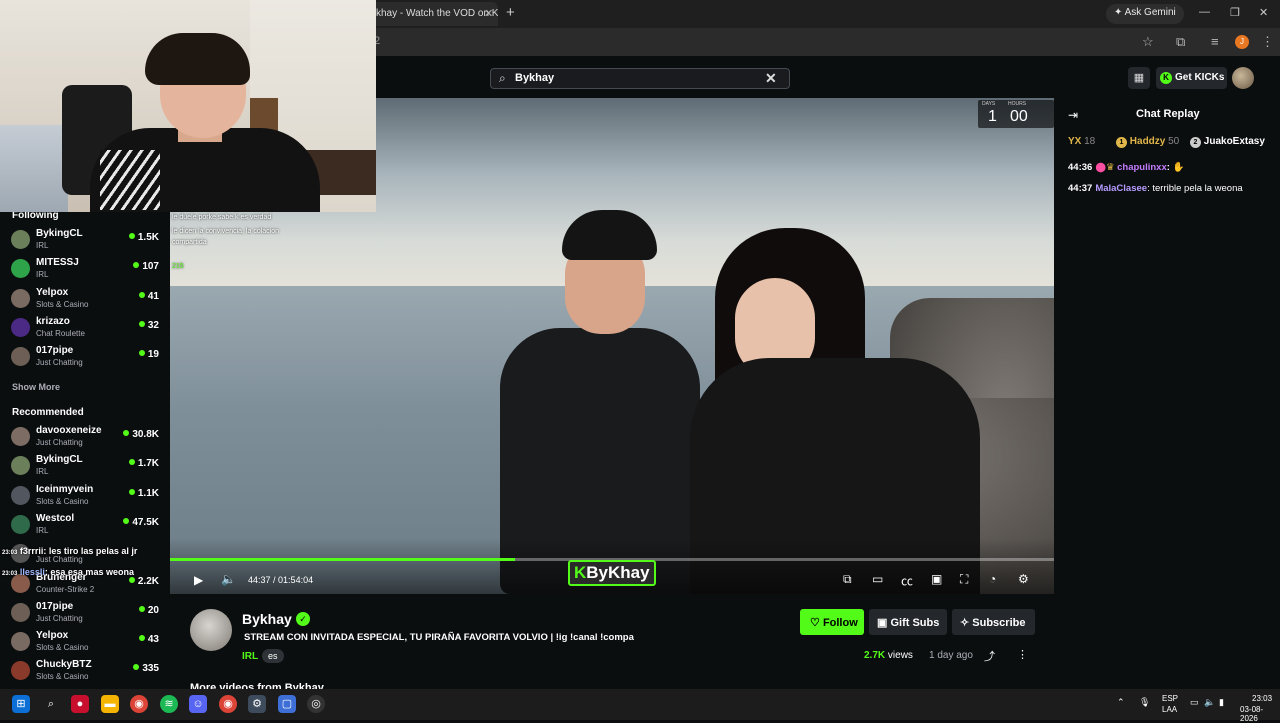  Describe the element at coordinates (32, 572) in the screenshot. I see `overlay-chat-user: llessli` at that location.